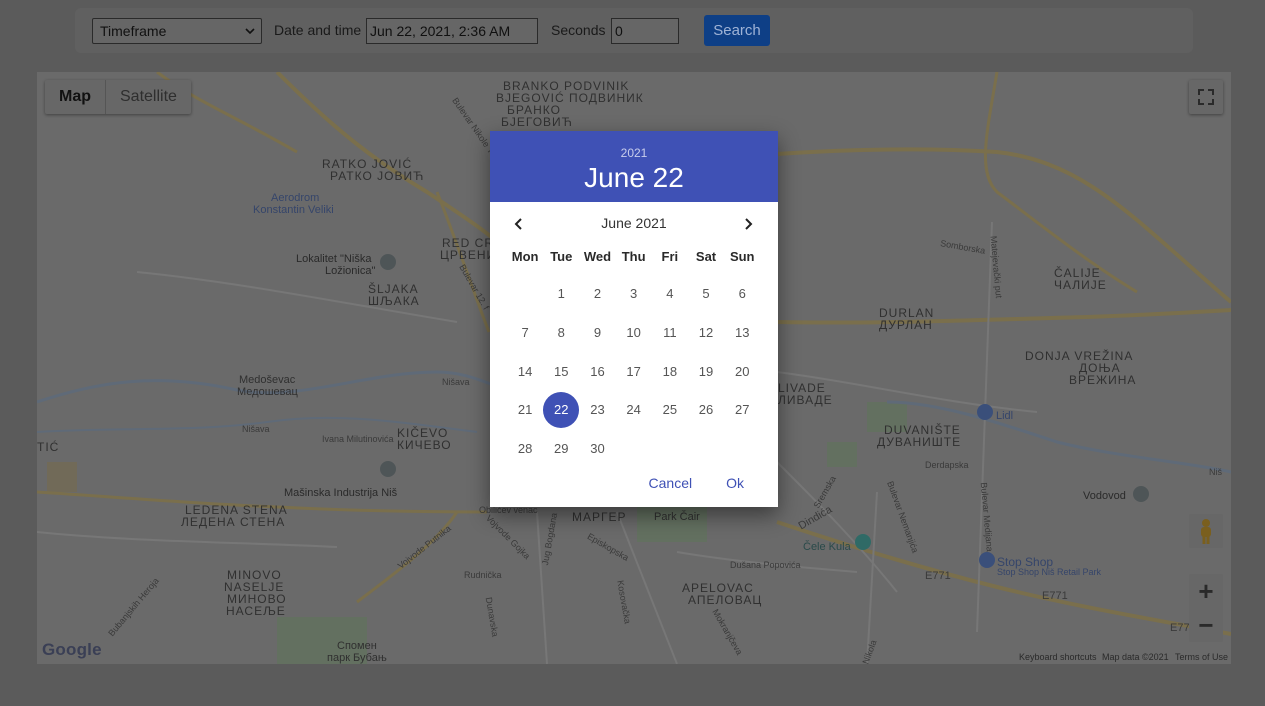 This screenshot has width=1265, height=706. Describe the element at coordinates (742, 372) in the screenshot. I see `calendar-day: 20` at that location.